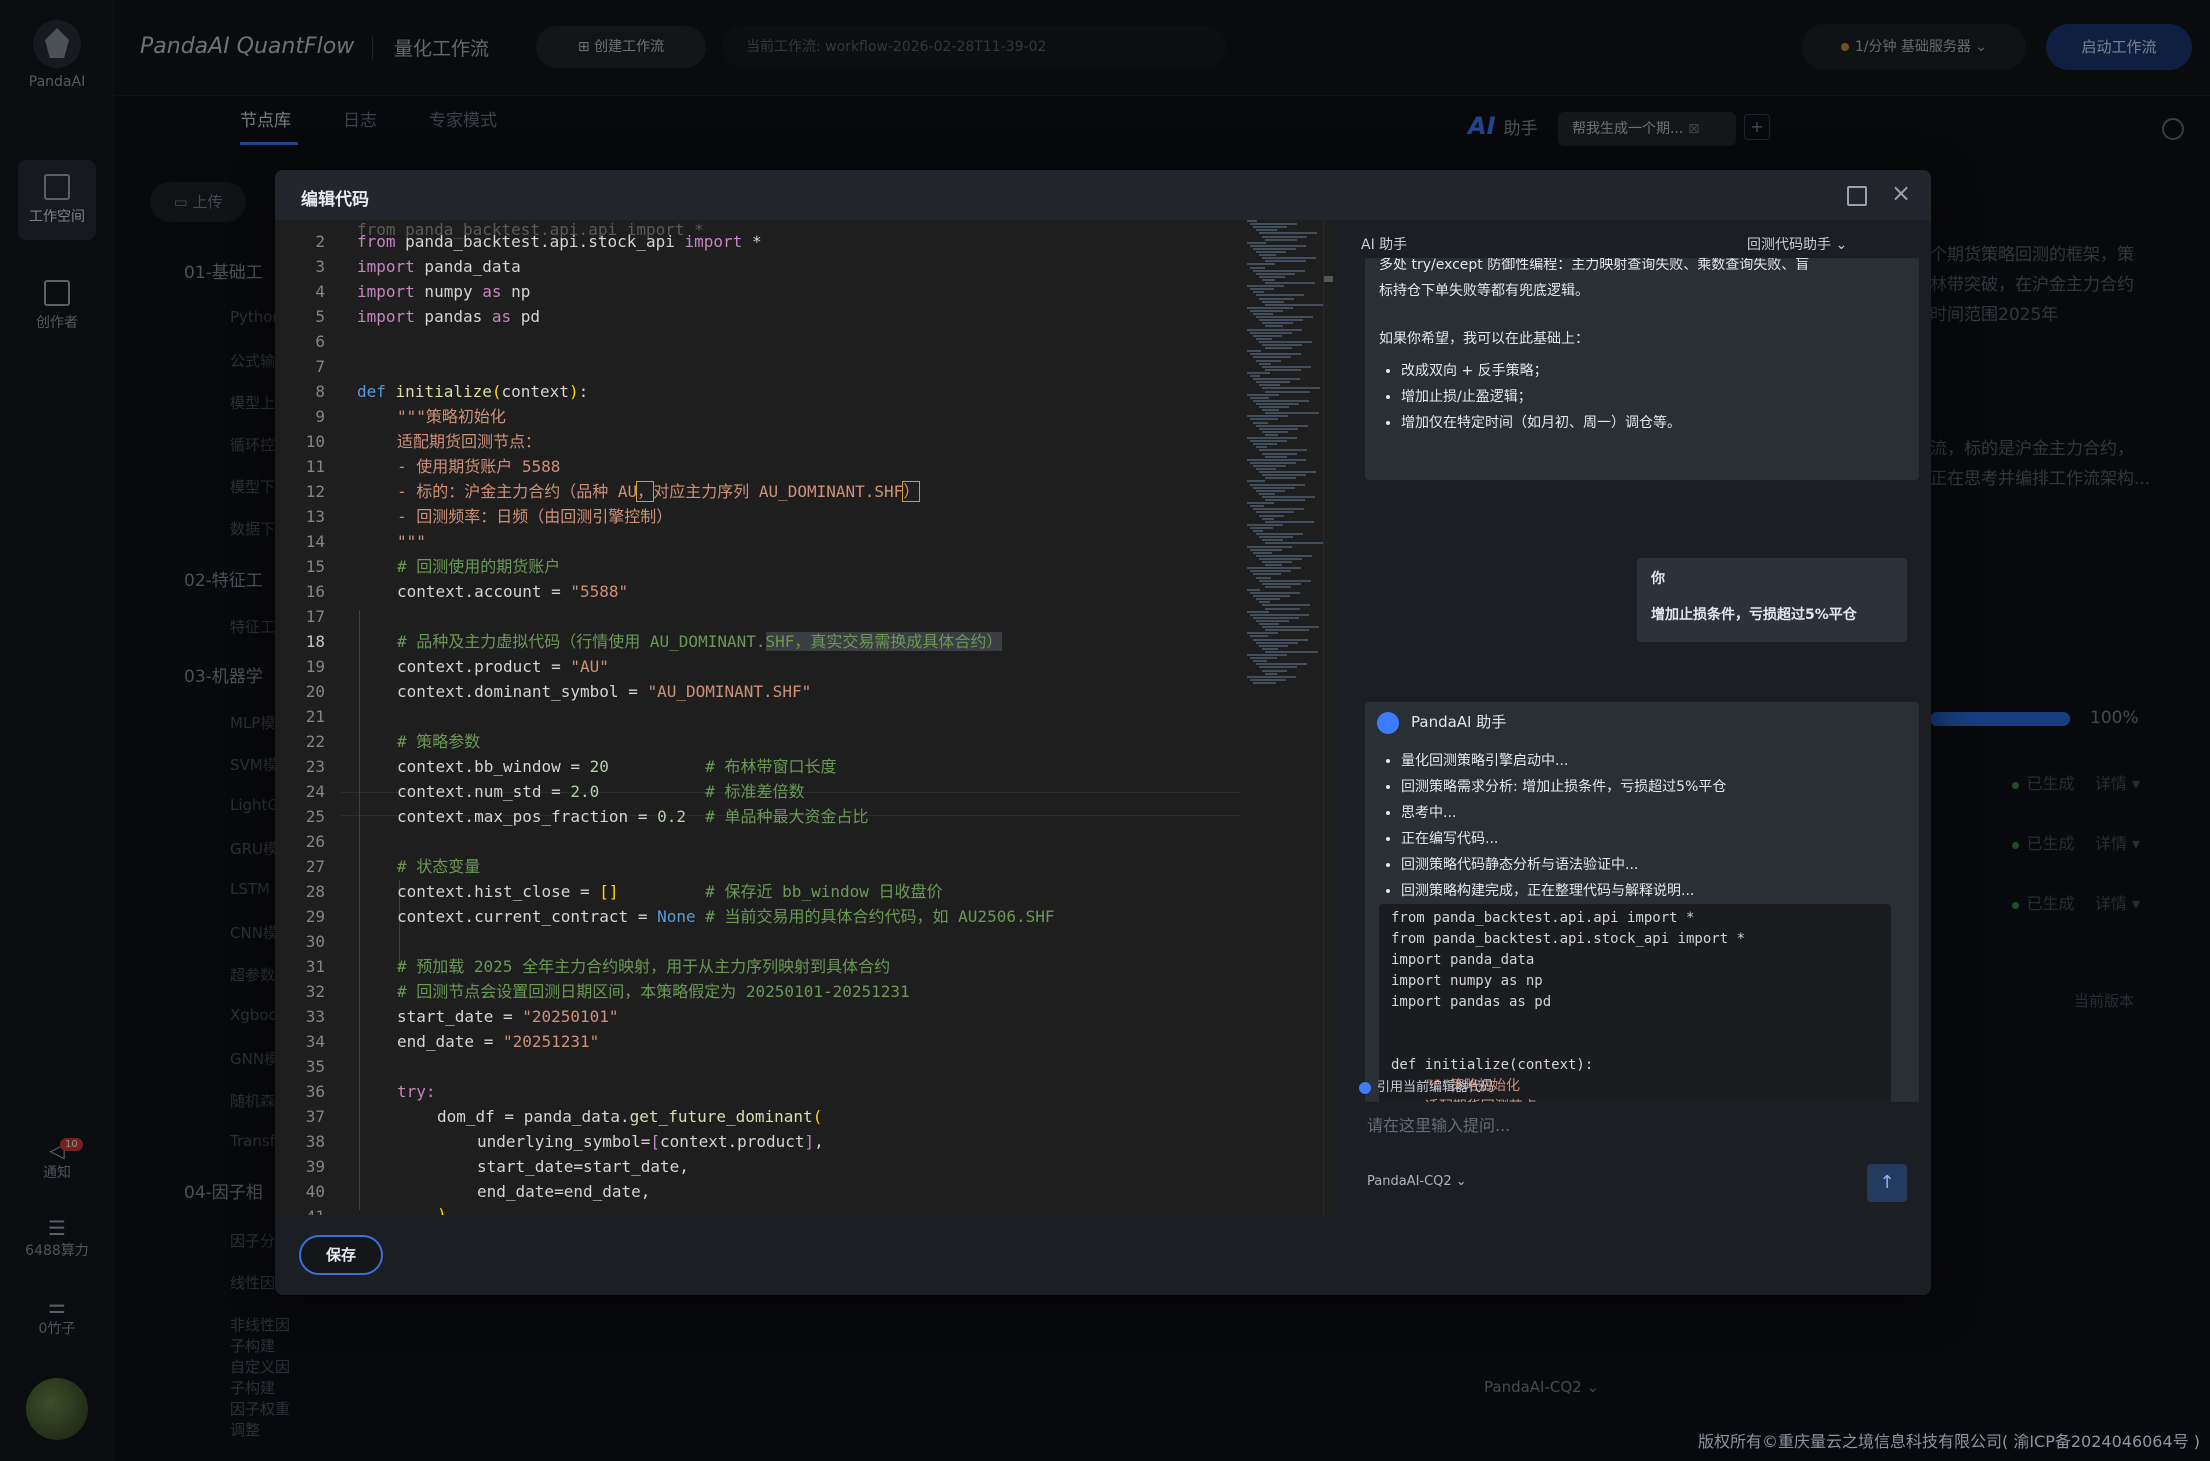  Describe the element at coordinates (315, 691) in the screenshot. I see `line-number: 20` at that location.